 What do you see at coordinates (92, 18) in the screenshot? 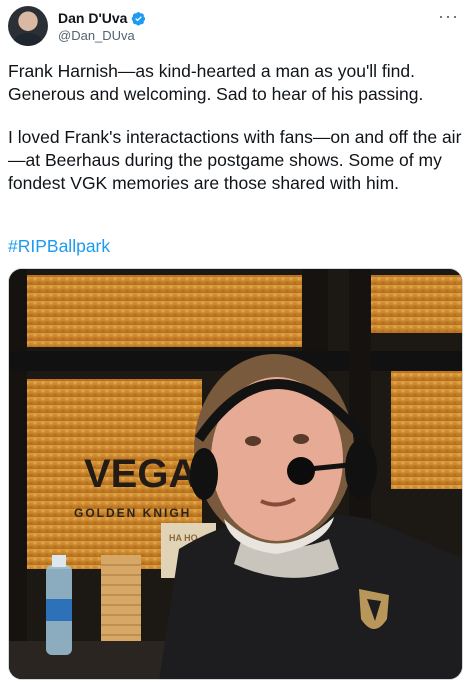
I see `author-name: Dan D'Uva` at bounding box center [92, 18].